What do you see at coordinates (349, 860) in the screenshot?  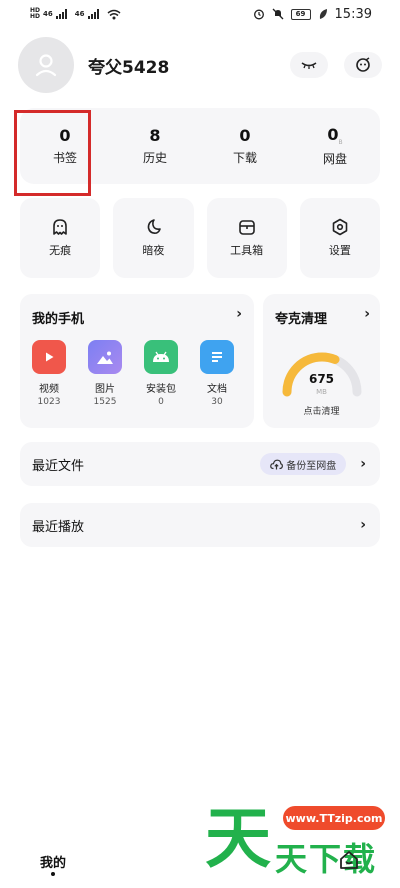 I see `home-icon` at bounding box center [349, 860].